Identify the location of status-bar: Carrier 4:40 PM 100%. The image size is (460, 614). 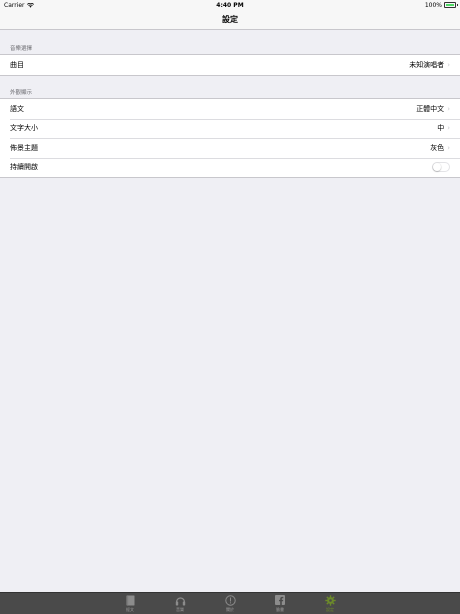
(230, 5).